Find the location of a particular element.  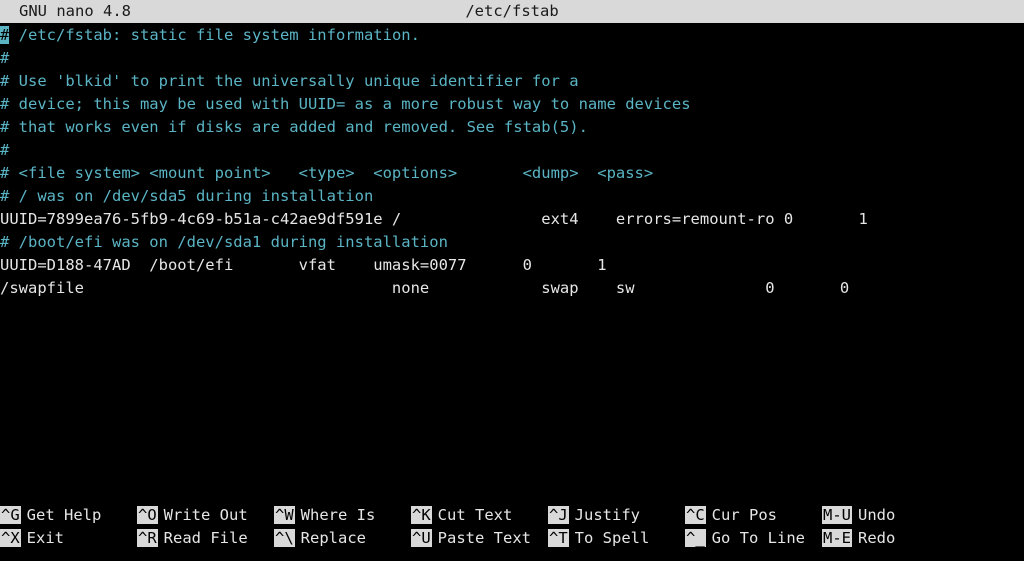

shortcut-key: M-E is located at coordinates (837, 538).